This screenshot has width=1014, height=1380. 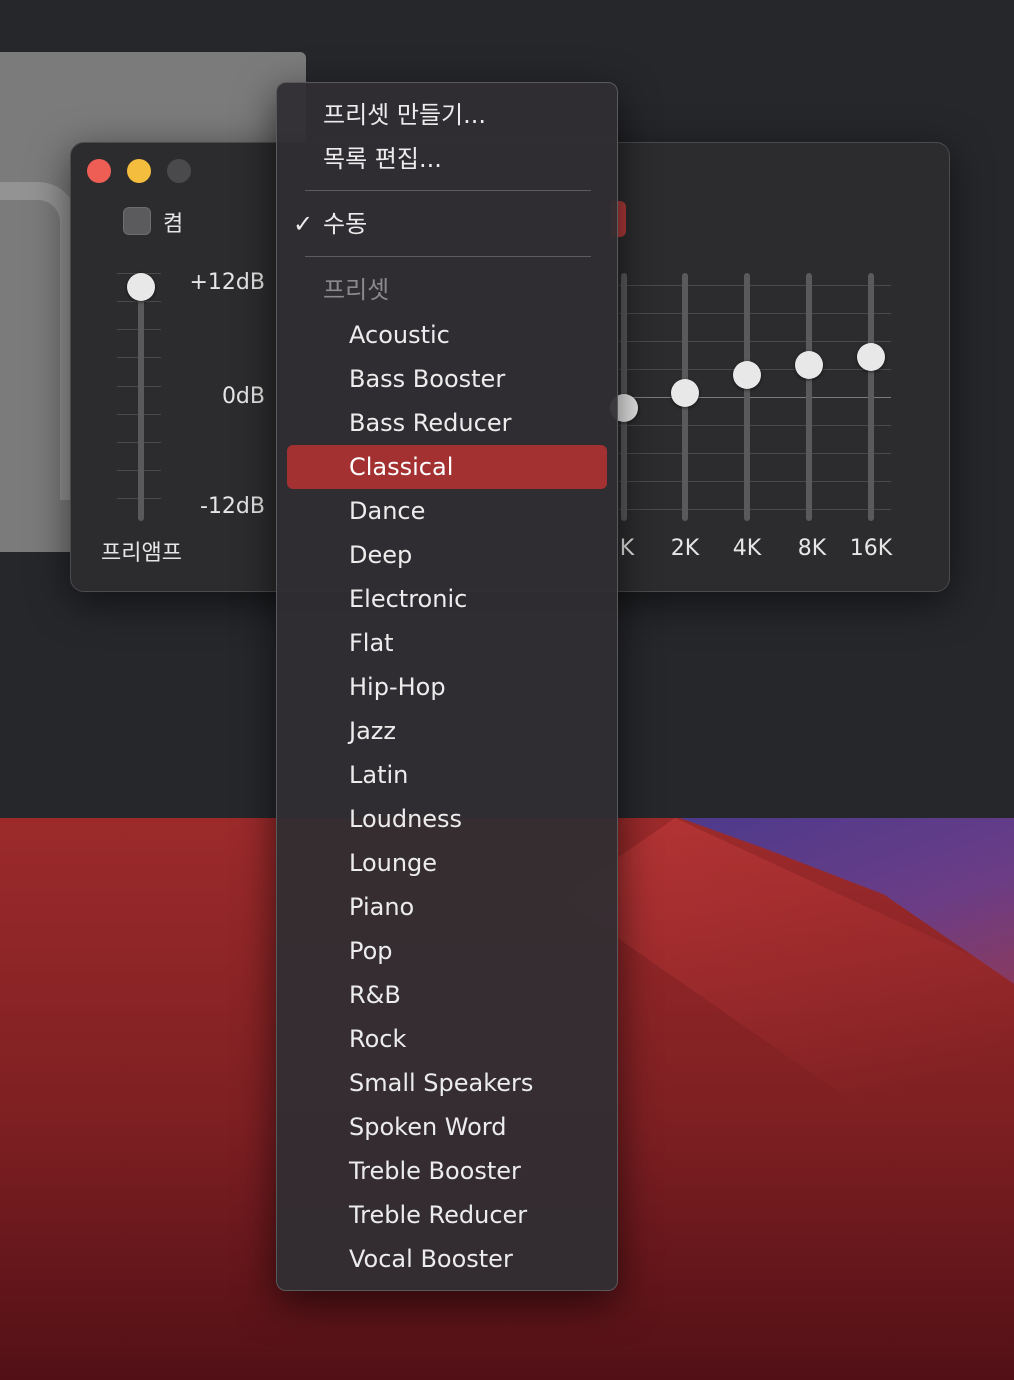 What do you see at coordinates (382, 907) in the screenshot?
I see `menu-item-label: Piano` at bounding box center [382, 907].